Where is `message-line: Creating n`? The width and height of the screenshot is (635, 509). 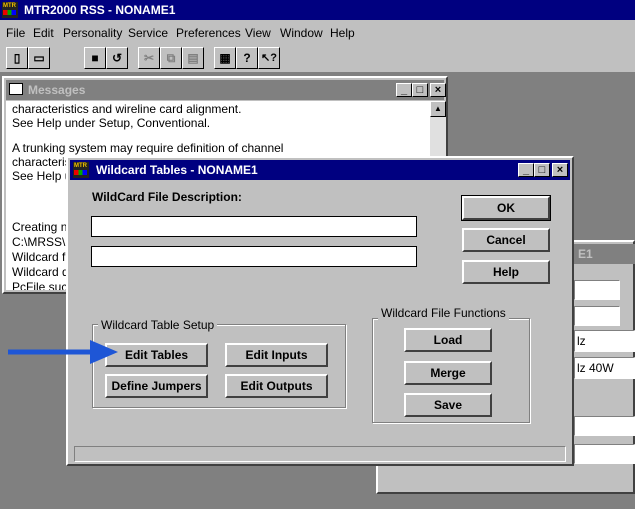 message-line: Creating n is located at coordinates (40, 227).